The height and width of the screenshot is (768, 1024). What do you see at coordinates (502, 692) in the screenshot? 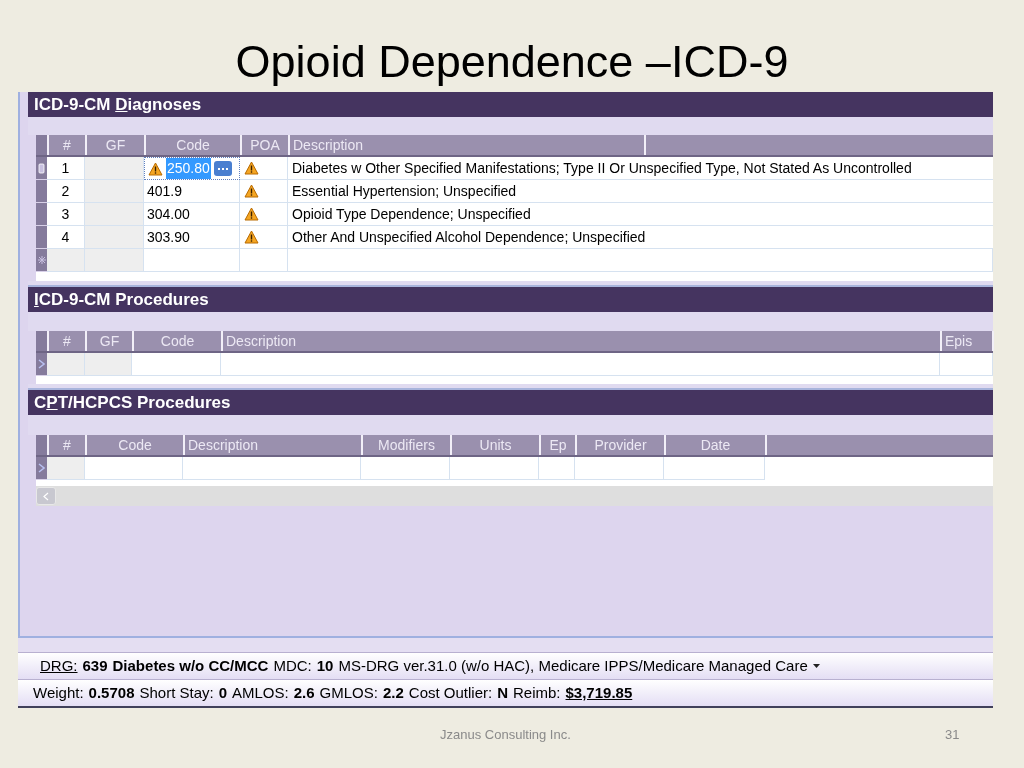
I see `field-value: N` at bounding box center [502, 692].